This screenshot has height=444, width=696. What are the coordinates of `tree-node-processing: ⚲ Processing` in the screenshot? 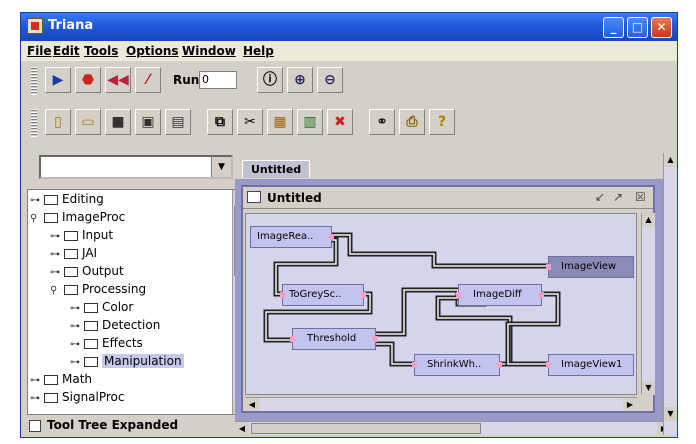 It's located at (98, 291).